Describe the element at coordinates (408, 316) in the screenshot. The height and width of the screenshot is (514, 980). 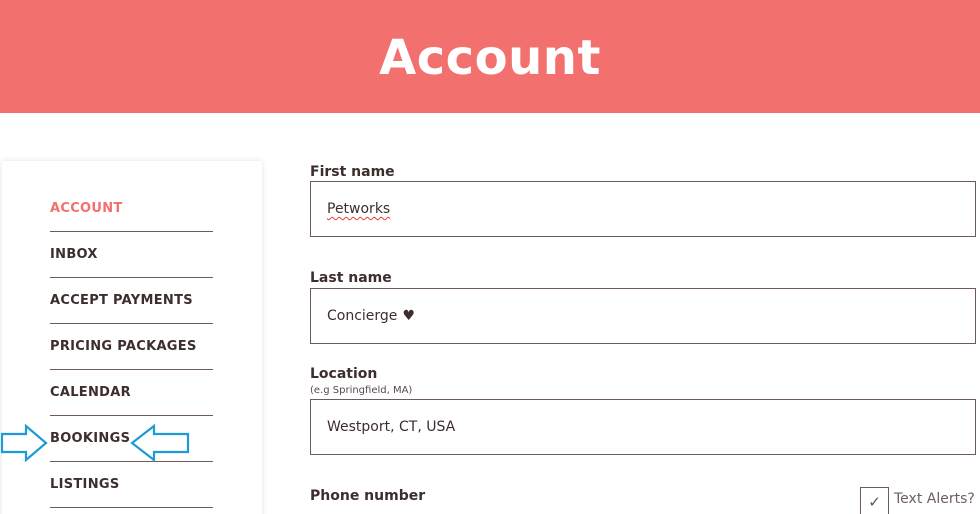
I see `heart-icon: ♥` at that location.